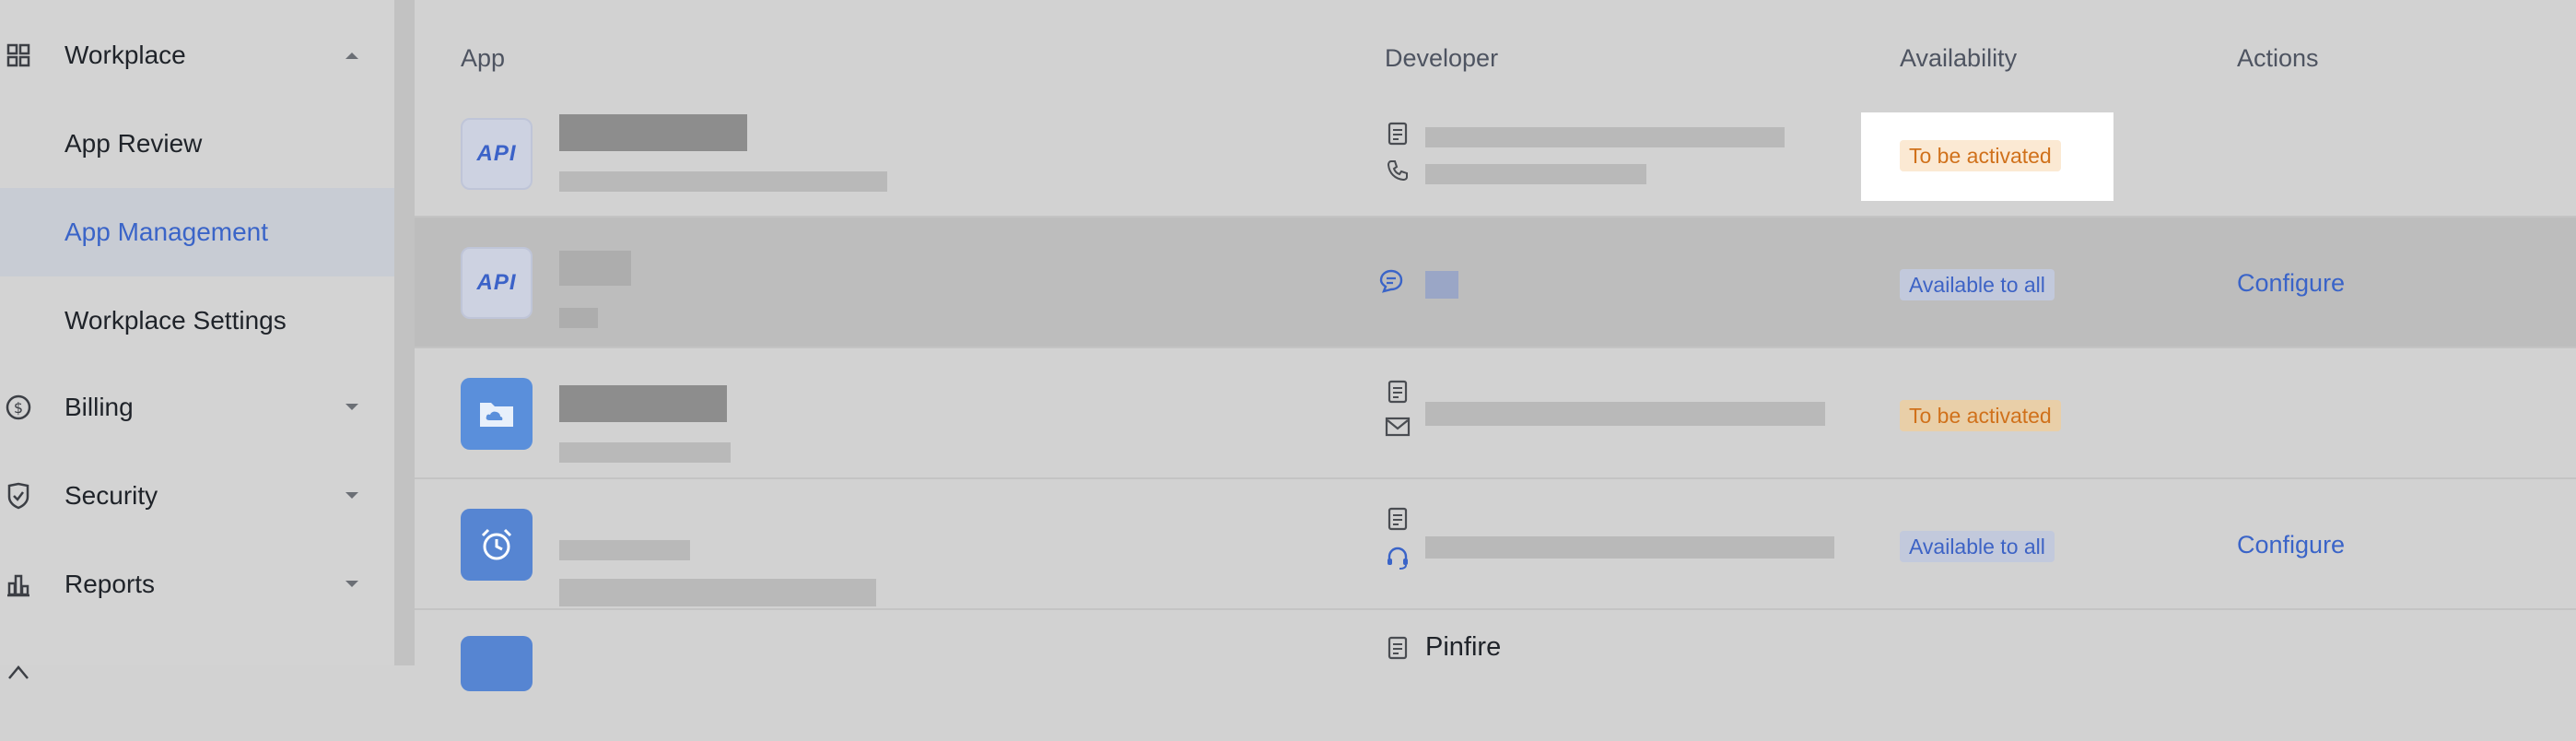 The image size is (2576, 741). I want to click on sidebar-item-workplace-settings: Workplace Settings, so click(197, 321).